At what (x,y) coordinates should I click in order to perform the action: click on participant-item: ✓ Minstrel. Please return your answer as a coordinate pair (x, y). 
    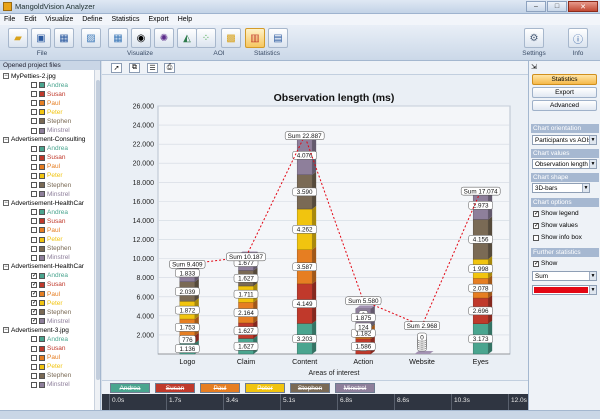
    Looking at the image, I should click on (50, 321).